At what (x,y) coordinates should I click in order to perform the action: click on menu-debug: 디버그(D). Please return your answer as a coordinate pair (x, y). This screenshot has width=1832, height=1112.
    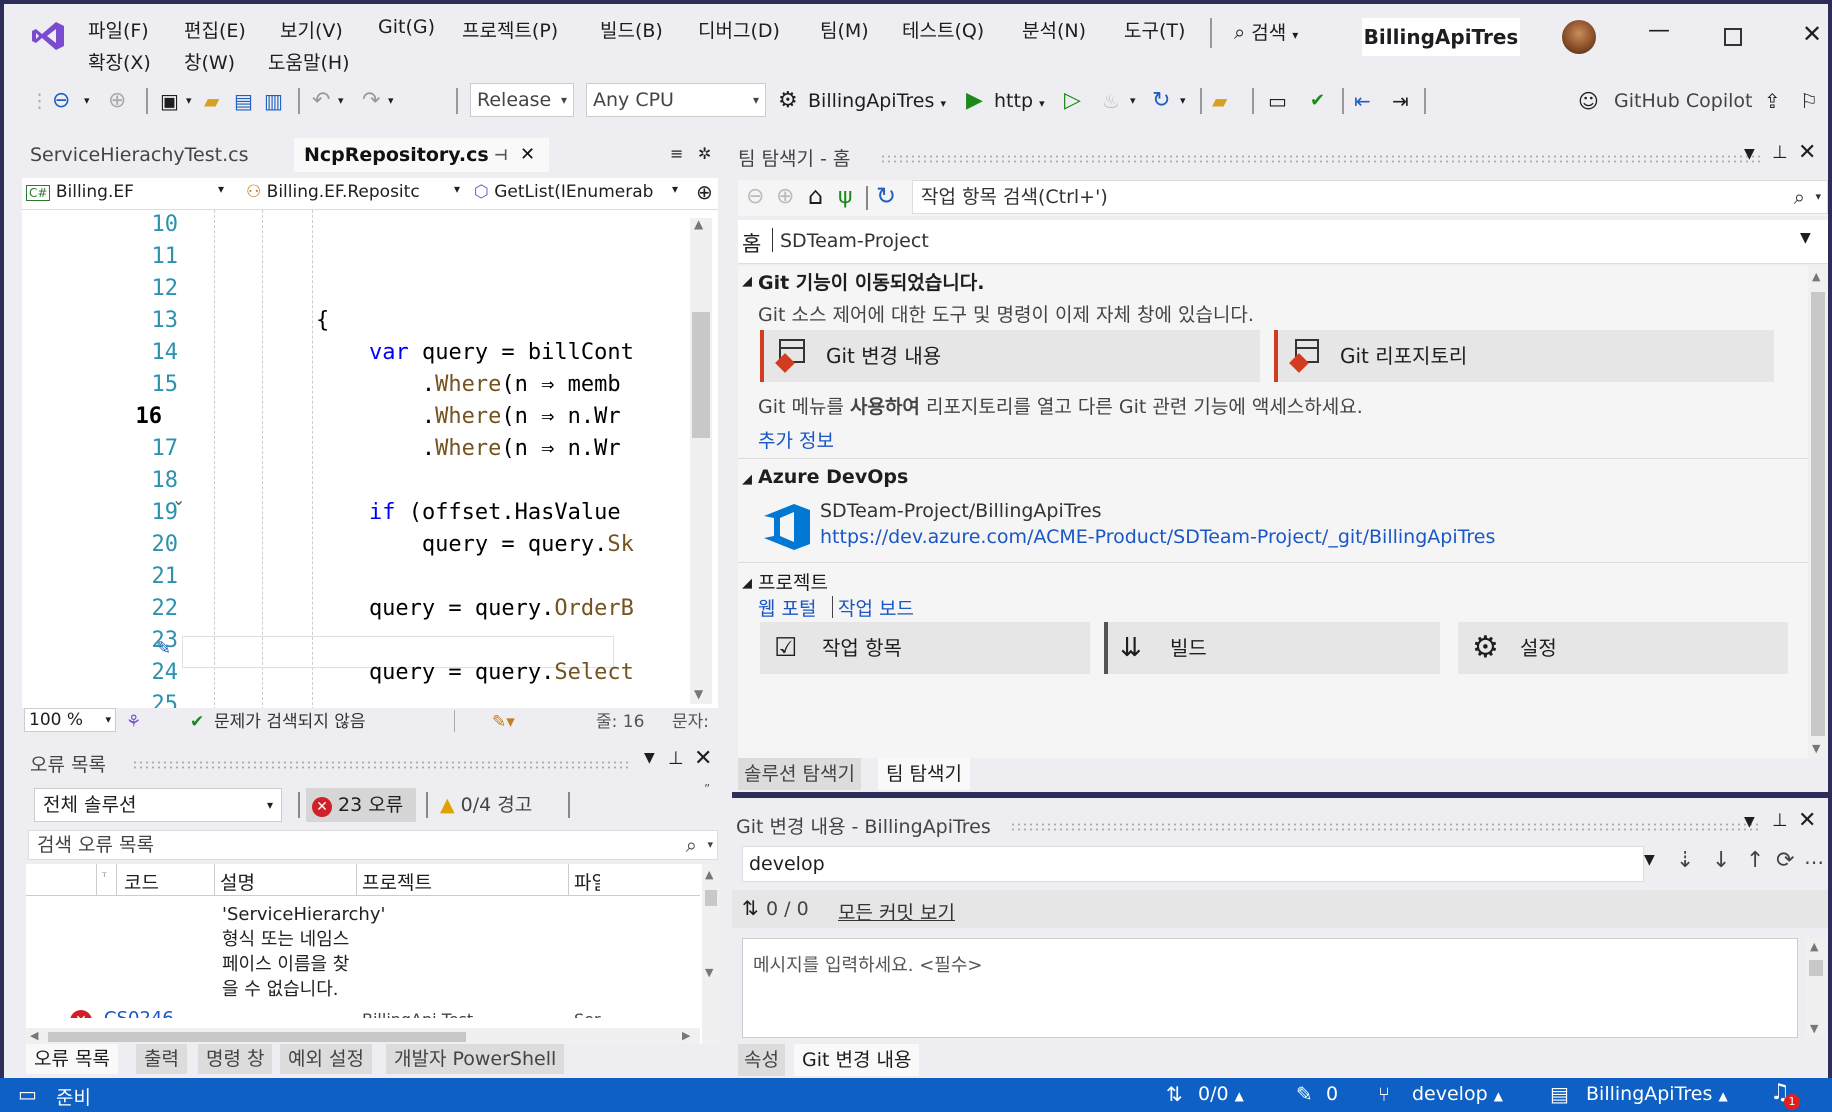
    Looking at the image, I should click on (739, 29).